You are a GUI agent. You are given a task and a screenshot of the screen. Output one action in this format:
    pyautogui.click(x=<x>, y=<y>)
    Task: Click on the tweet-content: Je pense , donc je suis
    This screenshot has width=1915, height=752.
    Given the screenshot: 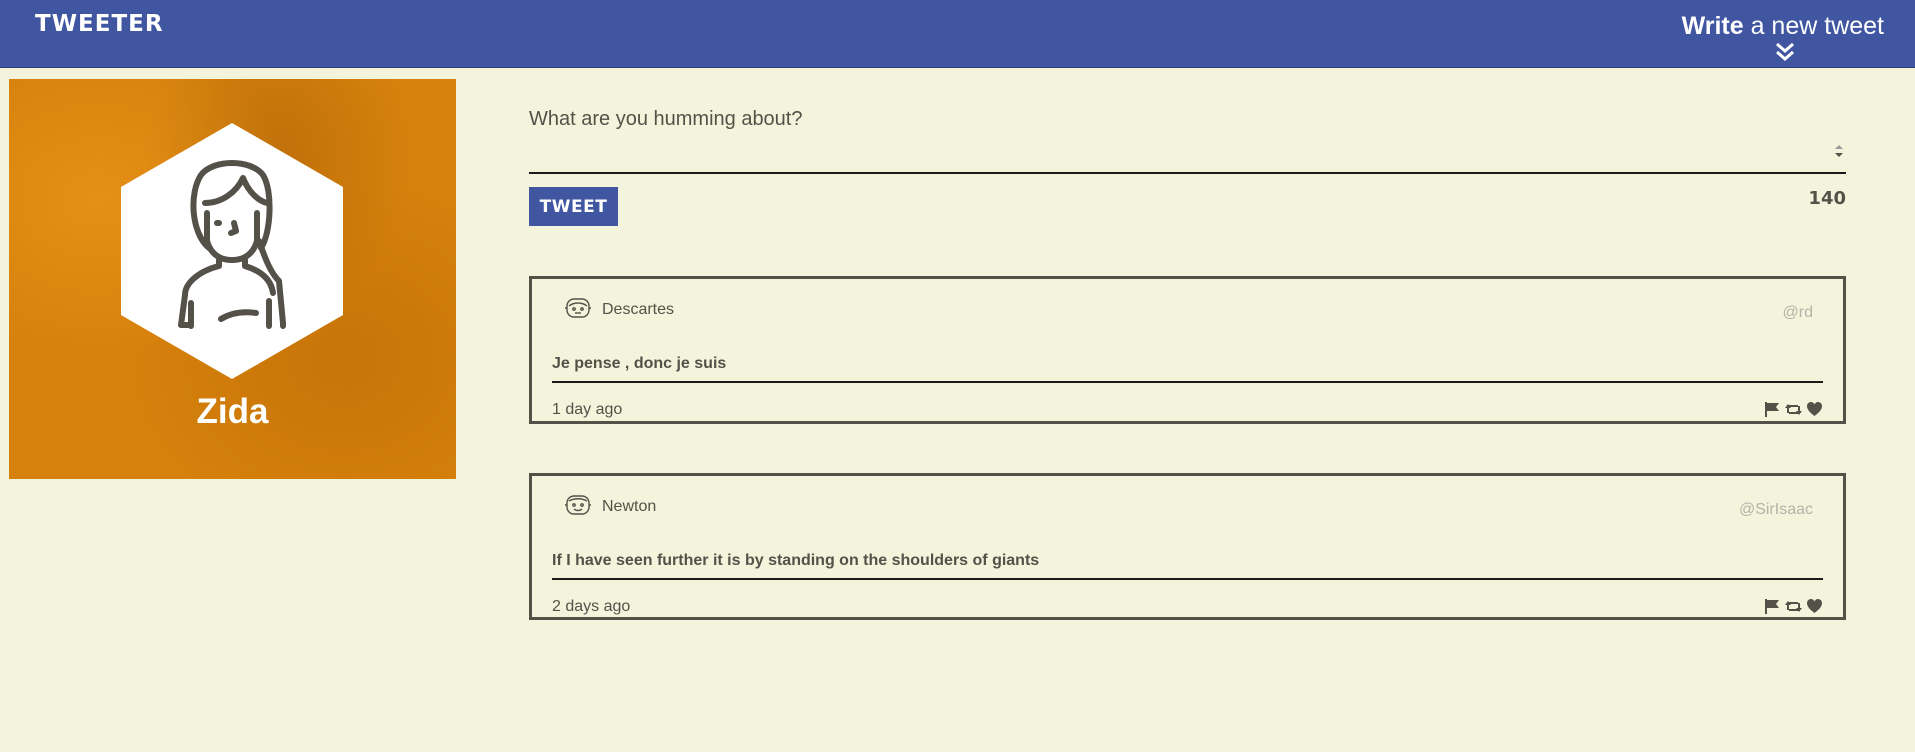 What is the action you would take?
    pyautogui.click(x=1187, y=369)
    